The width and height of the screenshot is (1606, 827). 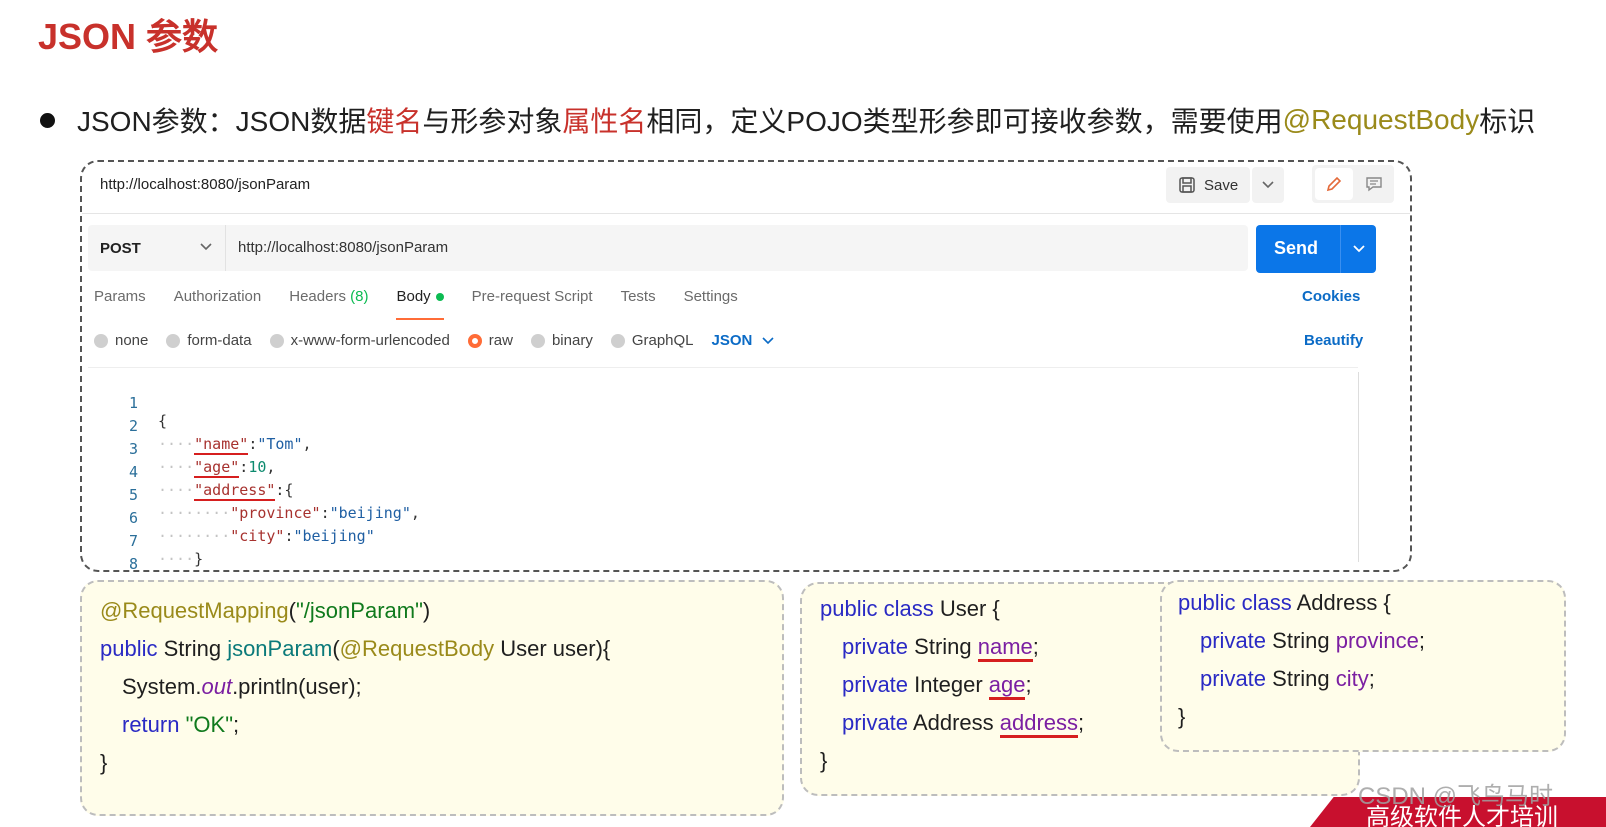 What do you see at coordinates (1182, 716) in the screenshot?
I see `address-line-4: }` at bounding box center [1182, 716].